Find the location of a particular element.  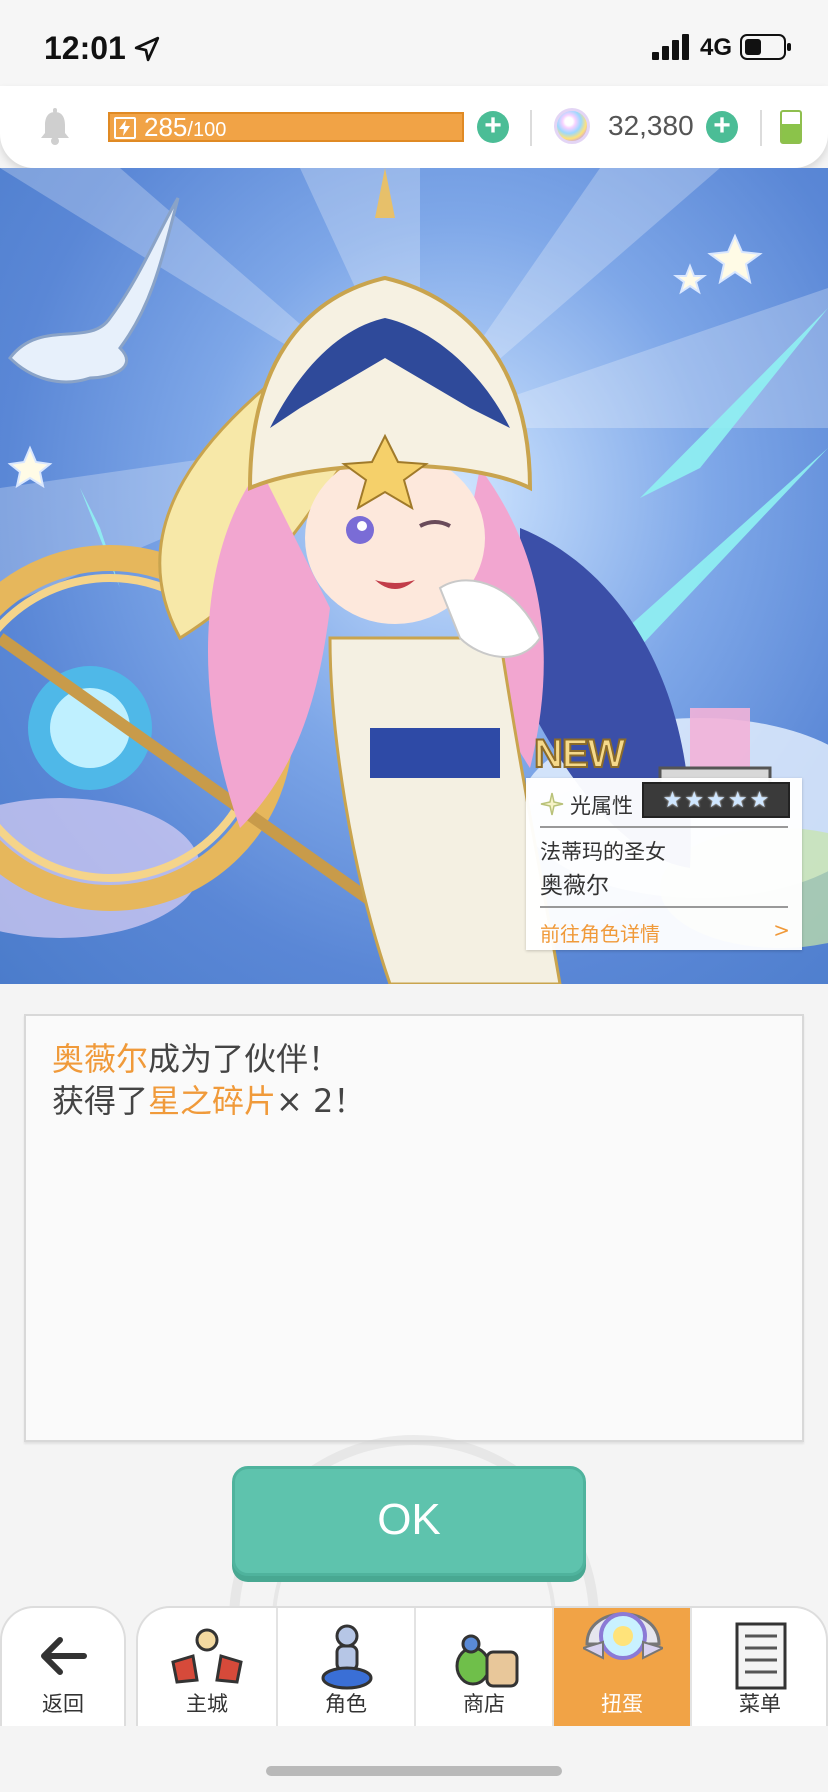

item-name-highlight: 星之碎片 is located at coordinates (212, 1101).